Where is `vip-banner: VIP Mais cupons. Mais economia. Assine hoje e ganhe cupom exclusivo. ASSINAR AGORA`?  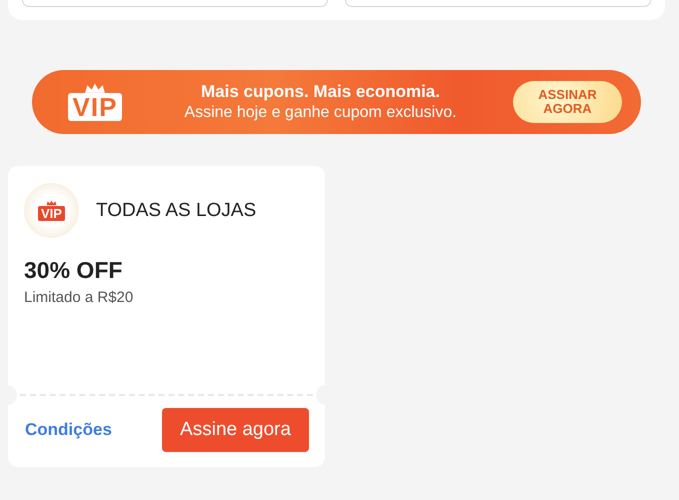 vip-banner: VIP Mais cupons. Mais economia. Assine hoje e ganhe cupom exclusivo. ASSINAR AGORA is located at coordinates (336, 102).